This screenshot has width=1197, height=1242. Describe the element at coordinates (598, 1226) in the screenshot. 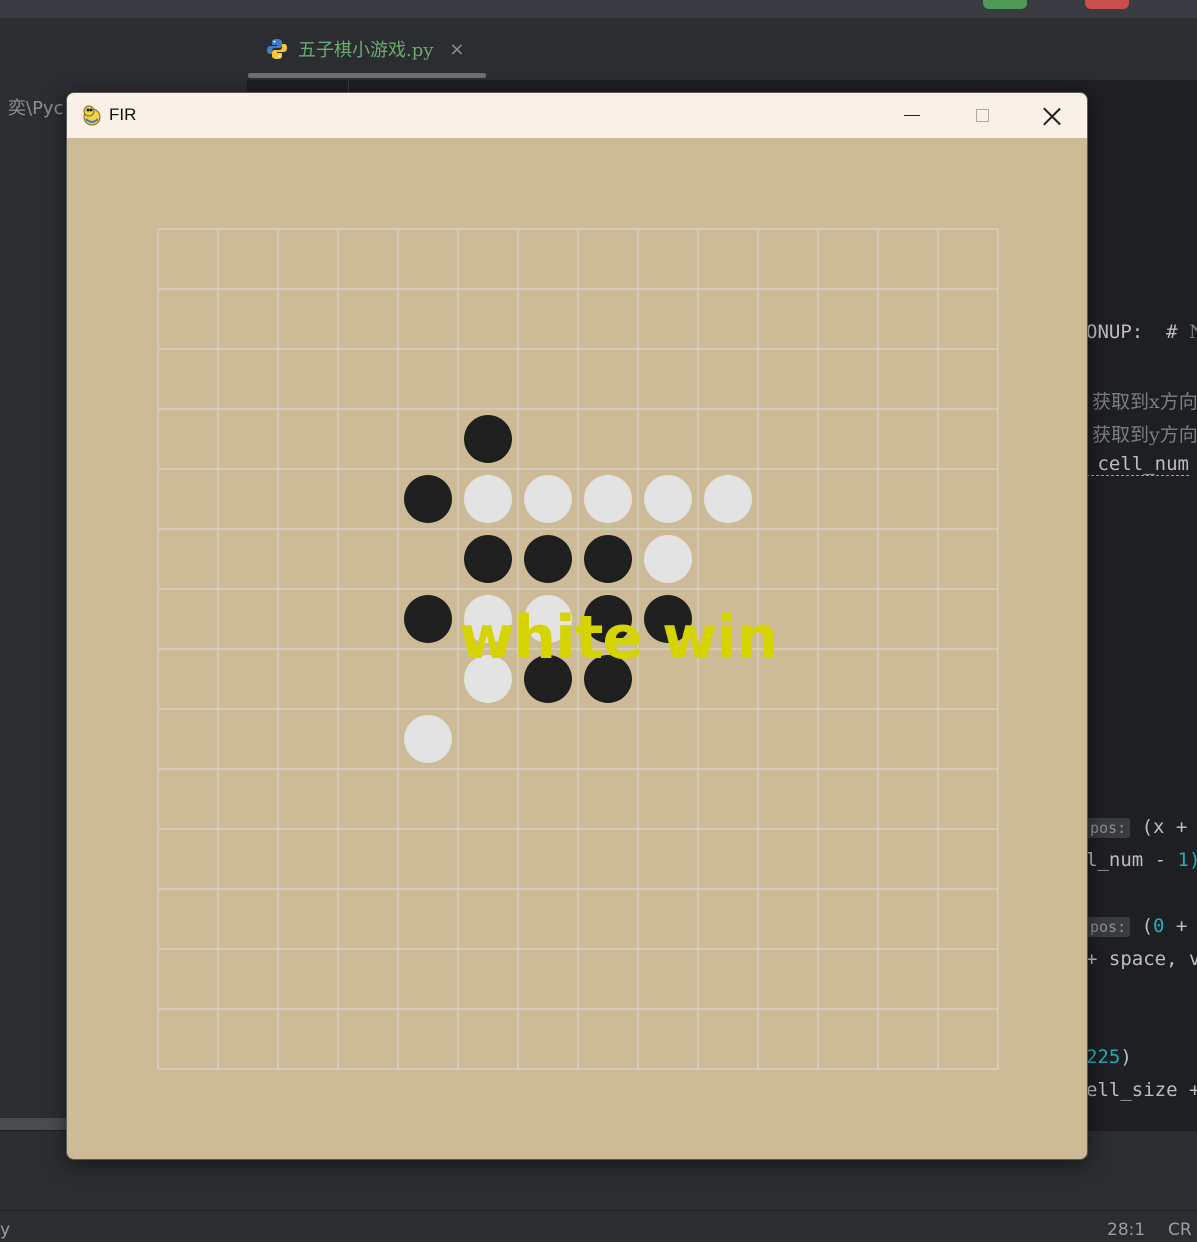

I see `ide-status-bar` at that location.